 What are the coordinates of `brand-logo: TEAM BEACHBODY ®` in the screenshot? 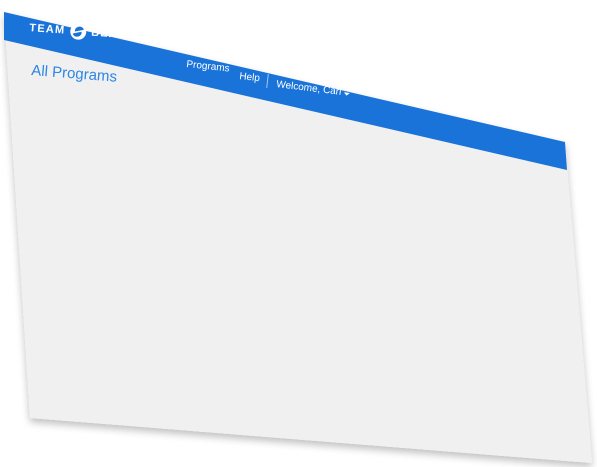 It's located at (104, 33).